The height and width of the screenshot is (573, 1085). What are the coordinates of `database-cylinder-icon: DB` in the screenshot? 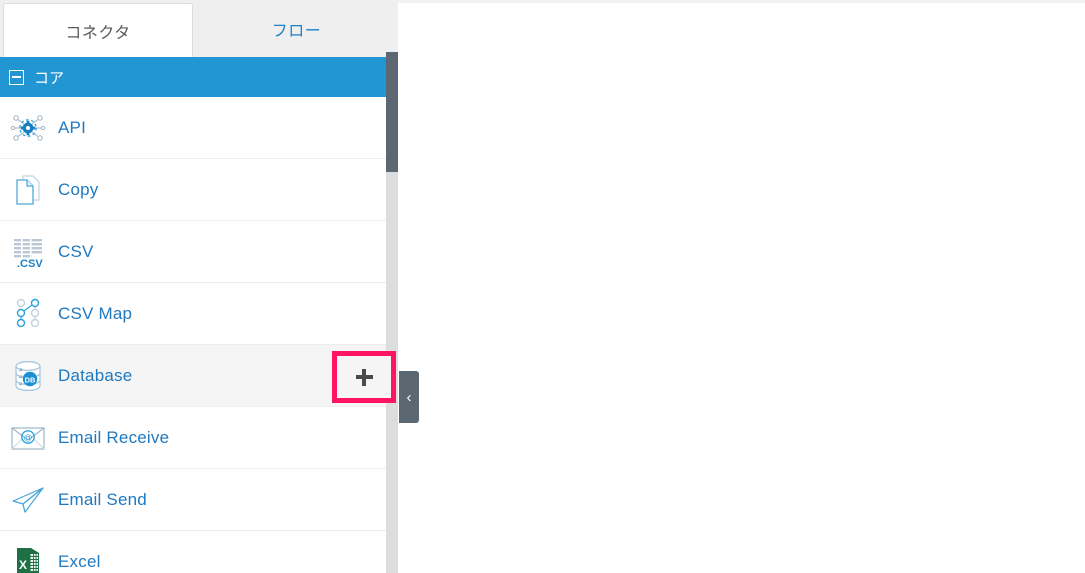 It's located at (28, 376).